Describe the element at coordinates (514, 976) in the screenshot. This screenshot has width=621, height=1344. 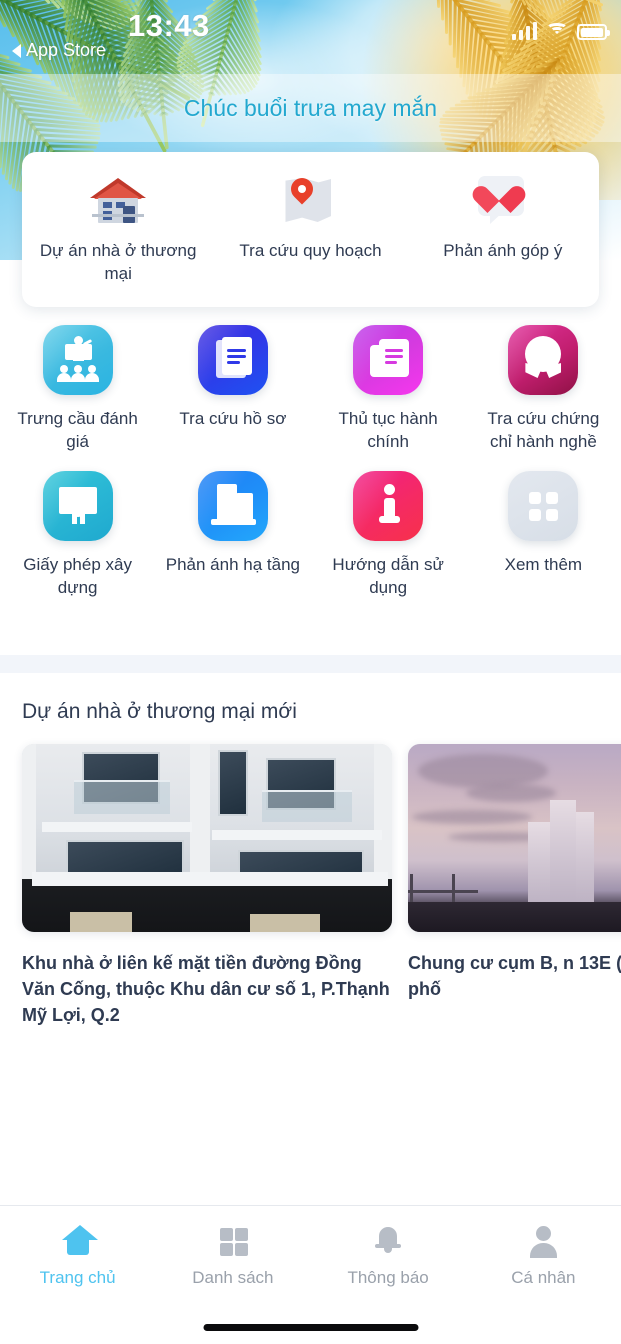
I see `project-title: Chung cư cụm B, n 13E (phía Nam), Đô phố` at that location.